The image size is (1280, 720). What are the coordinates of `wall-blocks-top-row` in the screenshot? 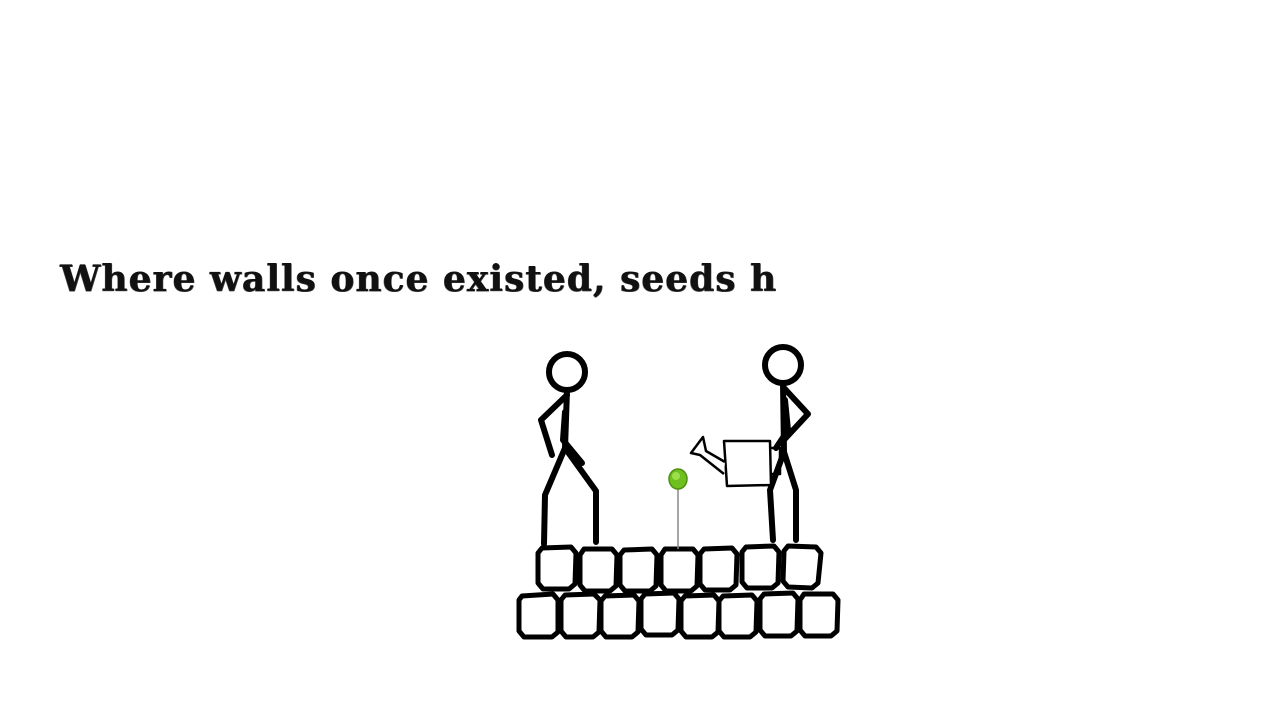 It's located at (679, 568).